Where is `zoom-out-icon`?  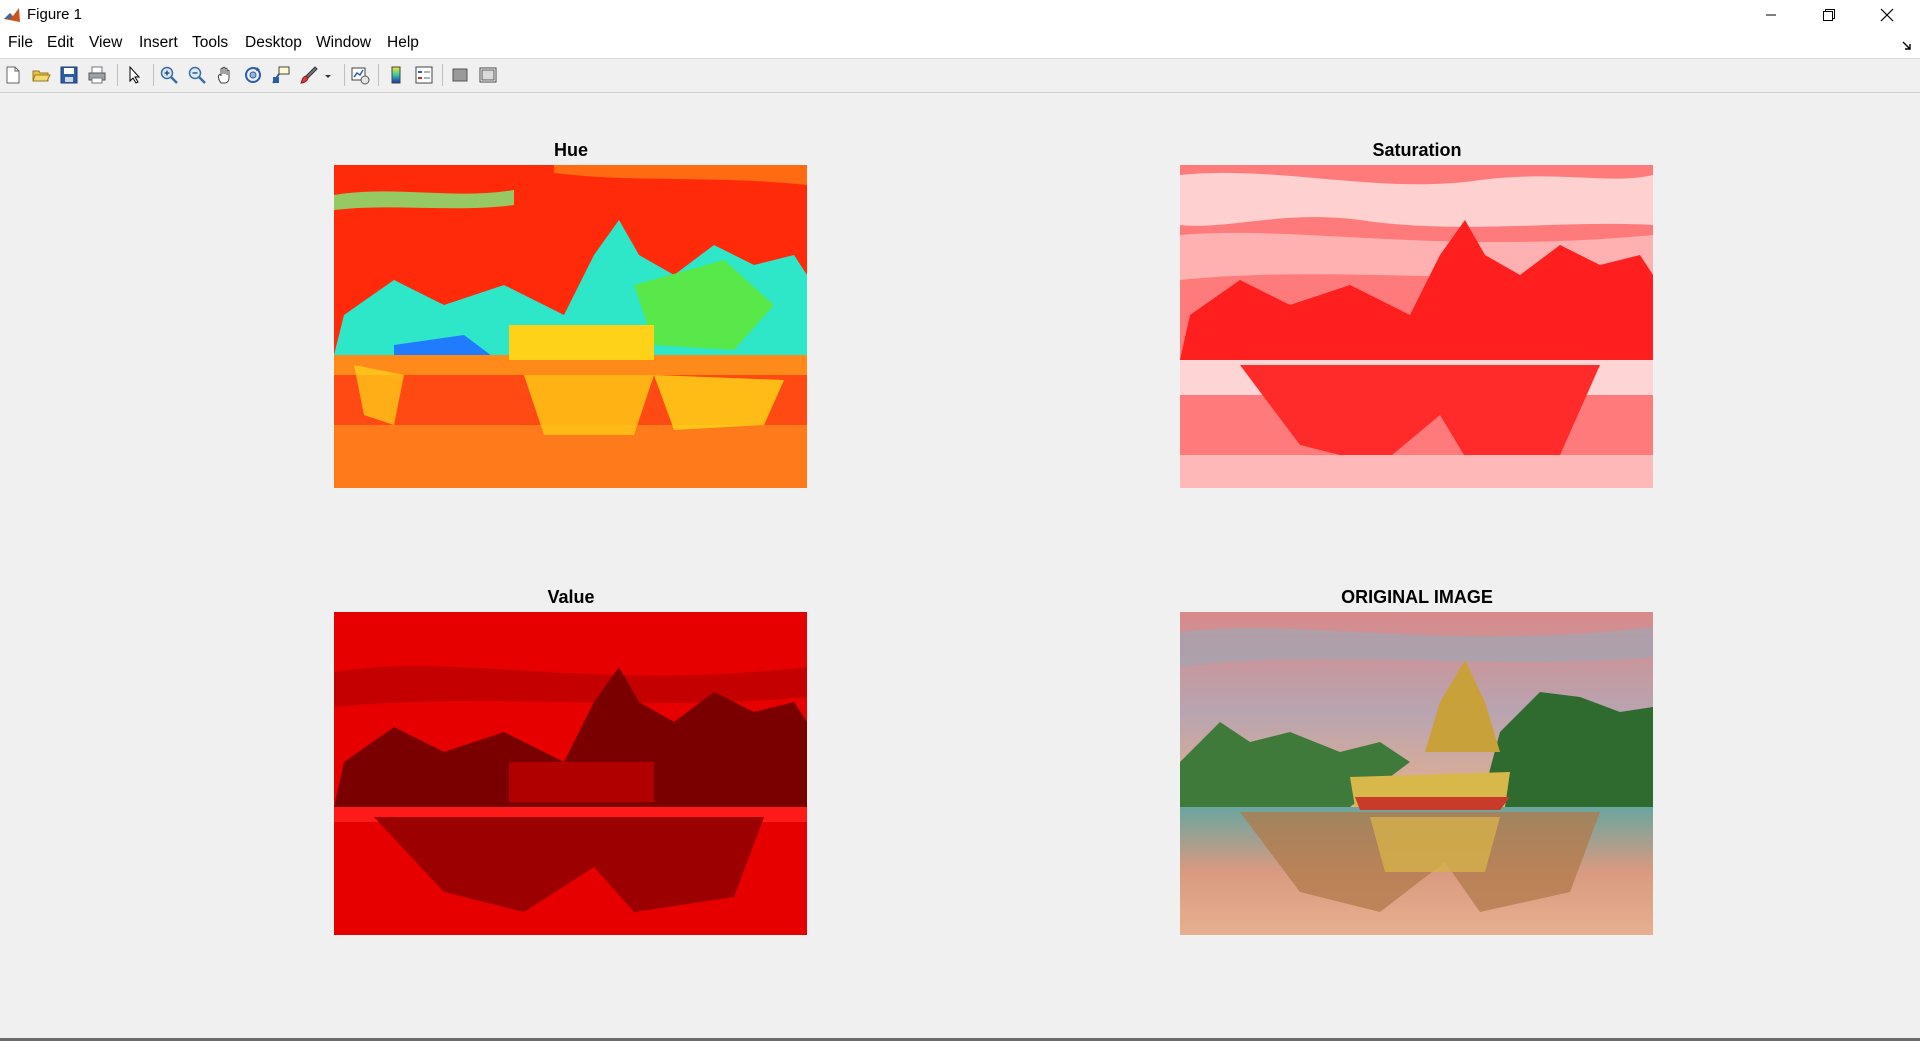
zoom-out-icon is located at coordinates (197, 75).